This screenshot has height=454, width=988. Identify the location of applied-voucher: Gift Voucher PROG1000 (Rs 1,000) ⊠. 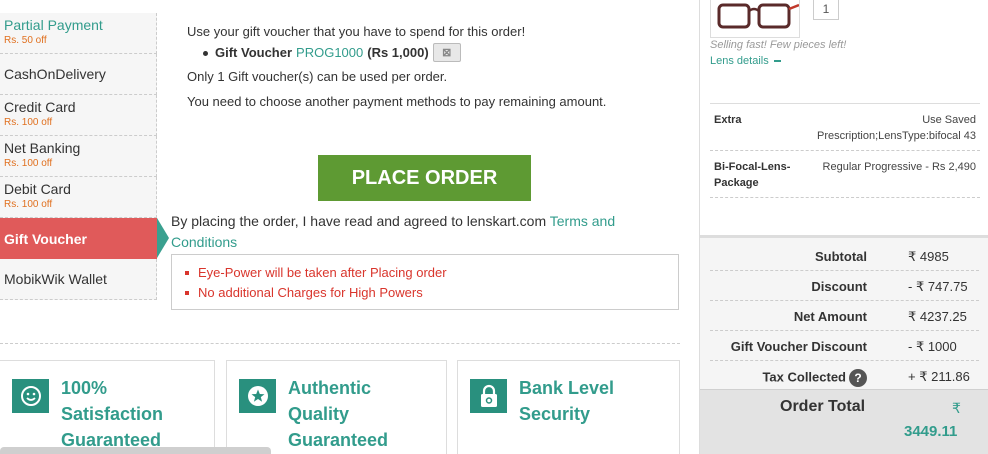
(404, 52).